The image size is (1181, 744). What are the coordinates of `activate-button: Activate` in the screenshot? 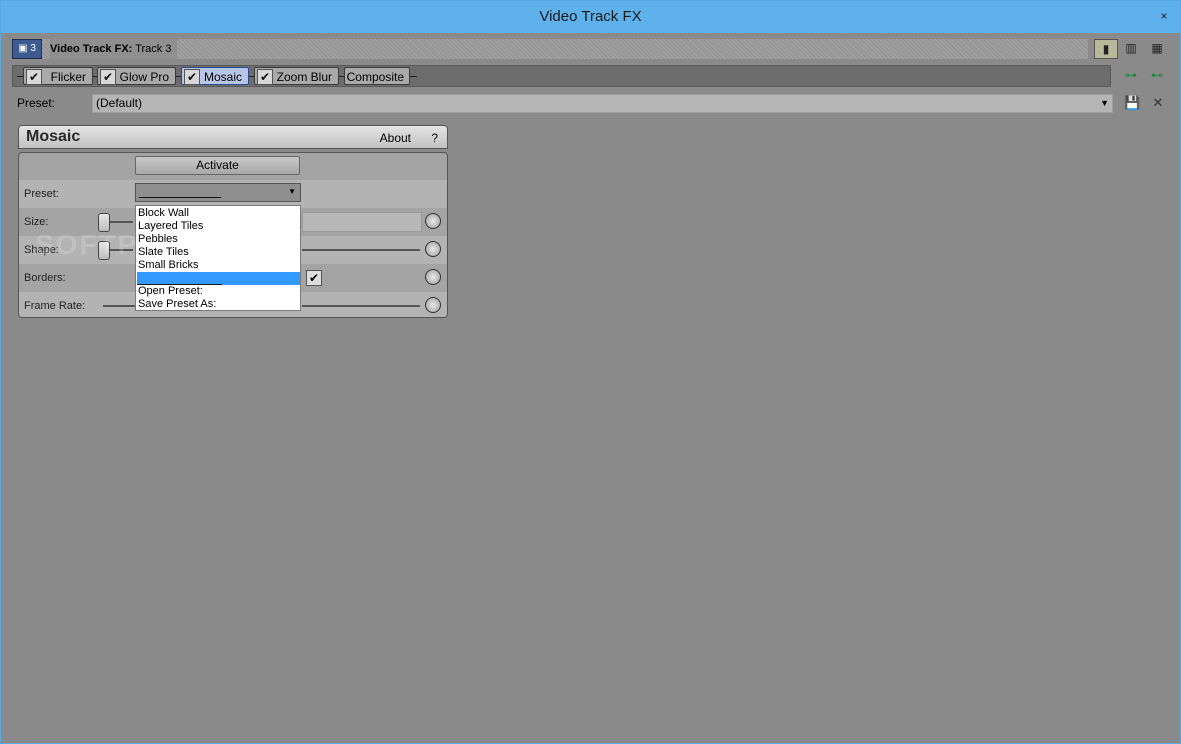 It's located at (217, 165).